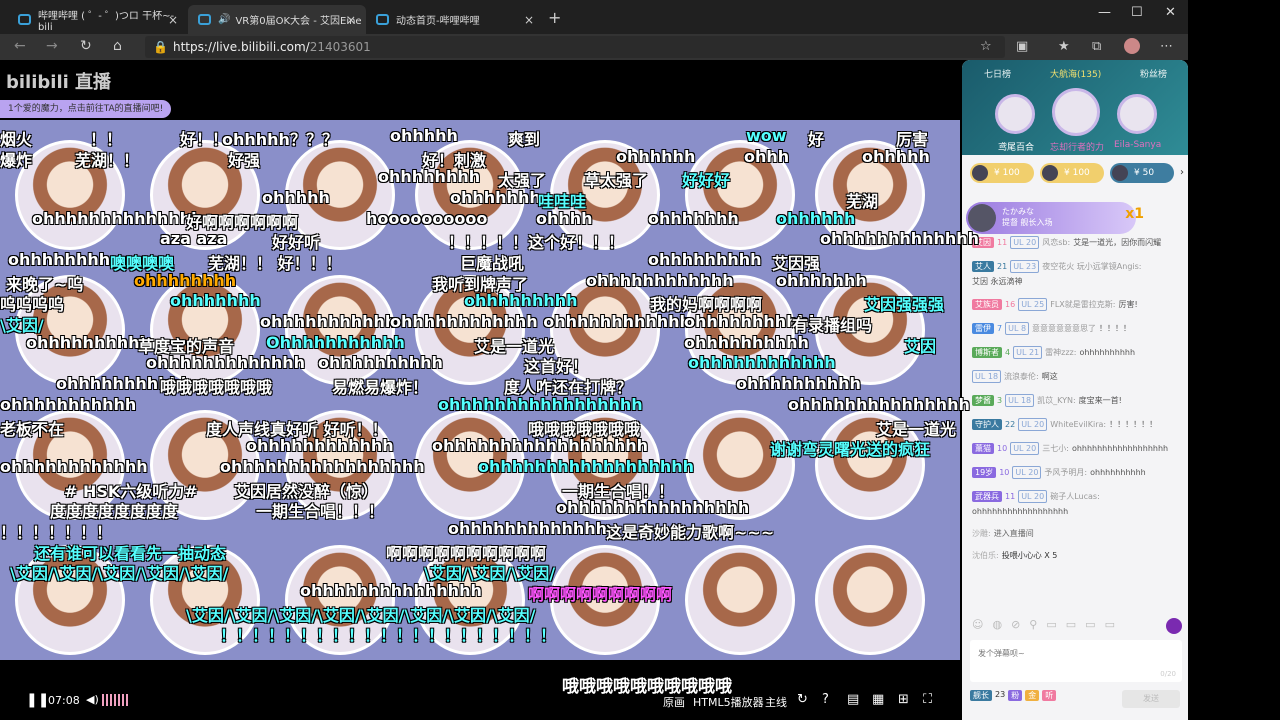 The height and width of the screenshot is (720, 1280). Describe the element at coordinates (1015, 624) in the screenshot. I see `block-icon: ⊘` at that location.